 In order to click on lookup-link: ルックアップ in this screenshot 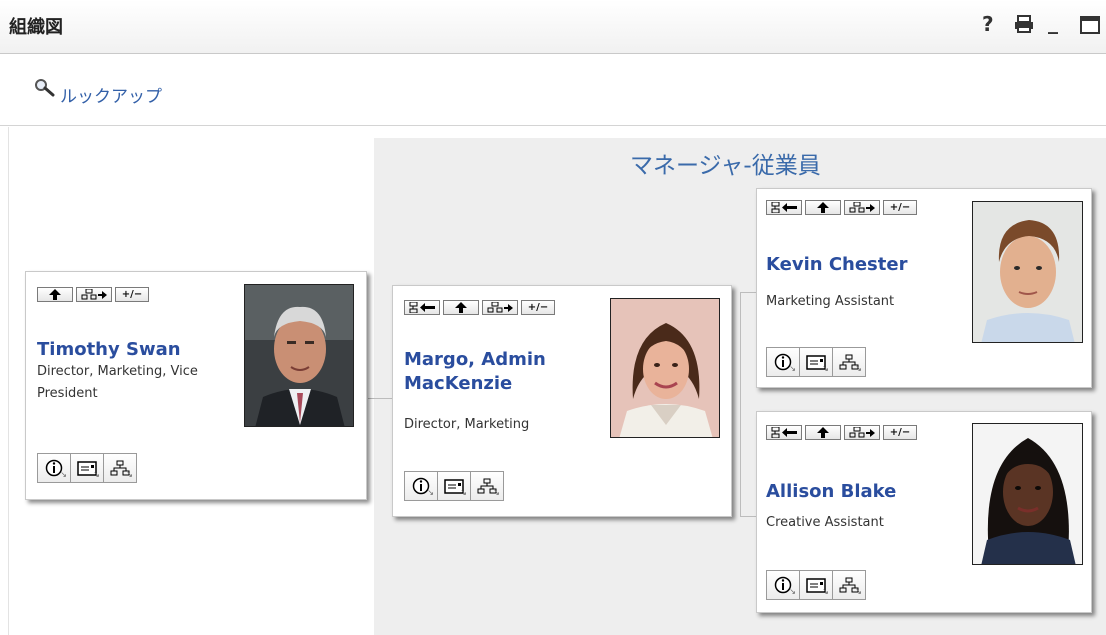, I will do `click(98, 92)`.